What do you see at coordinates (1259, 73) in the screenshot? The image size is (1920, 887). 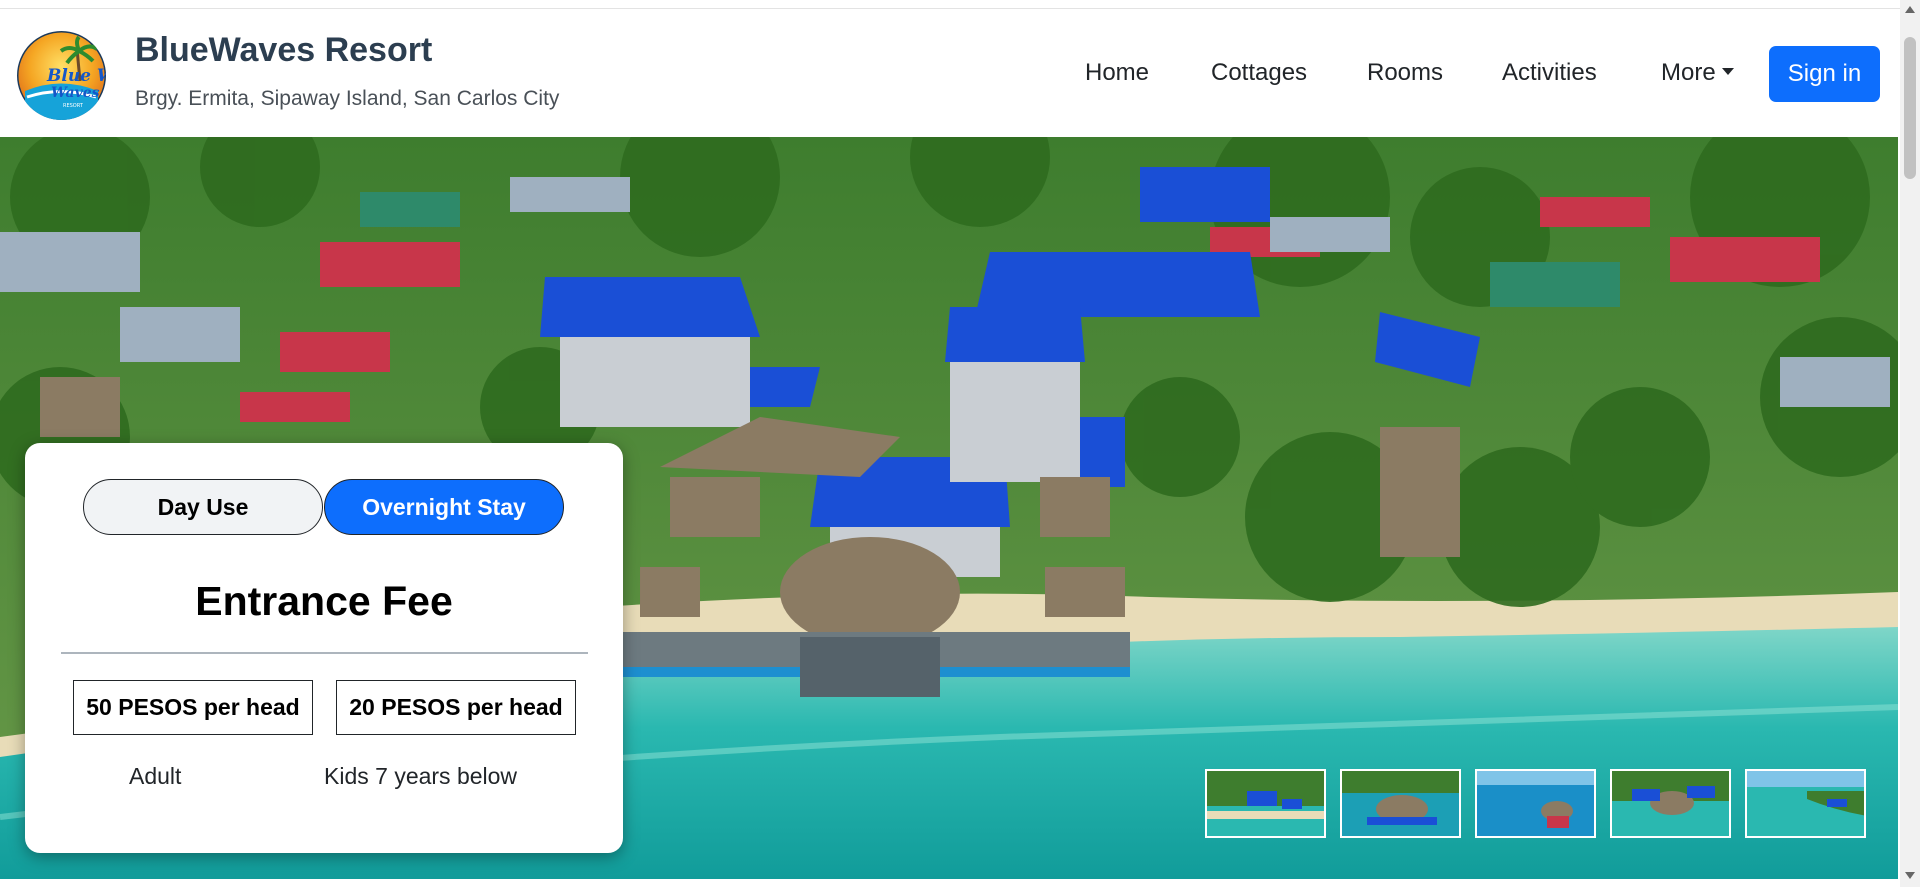 I see `nav-cottages: Cottages` at bounding box center [1259, 73].